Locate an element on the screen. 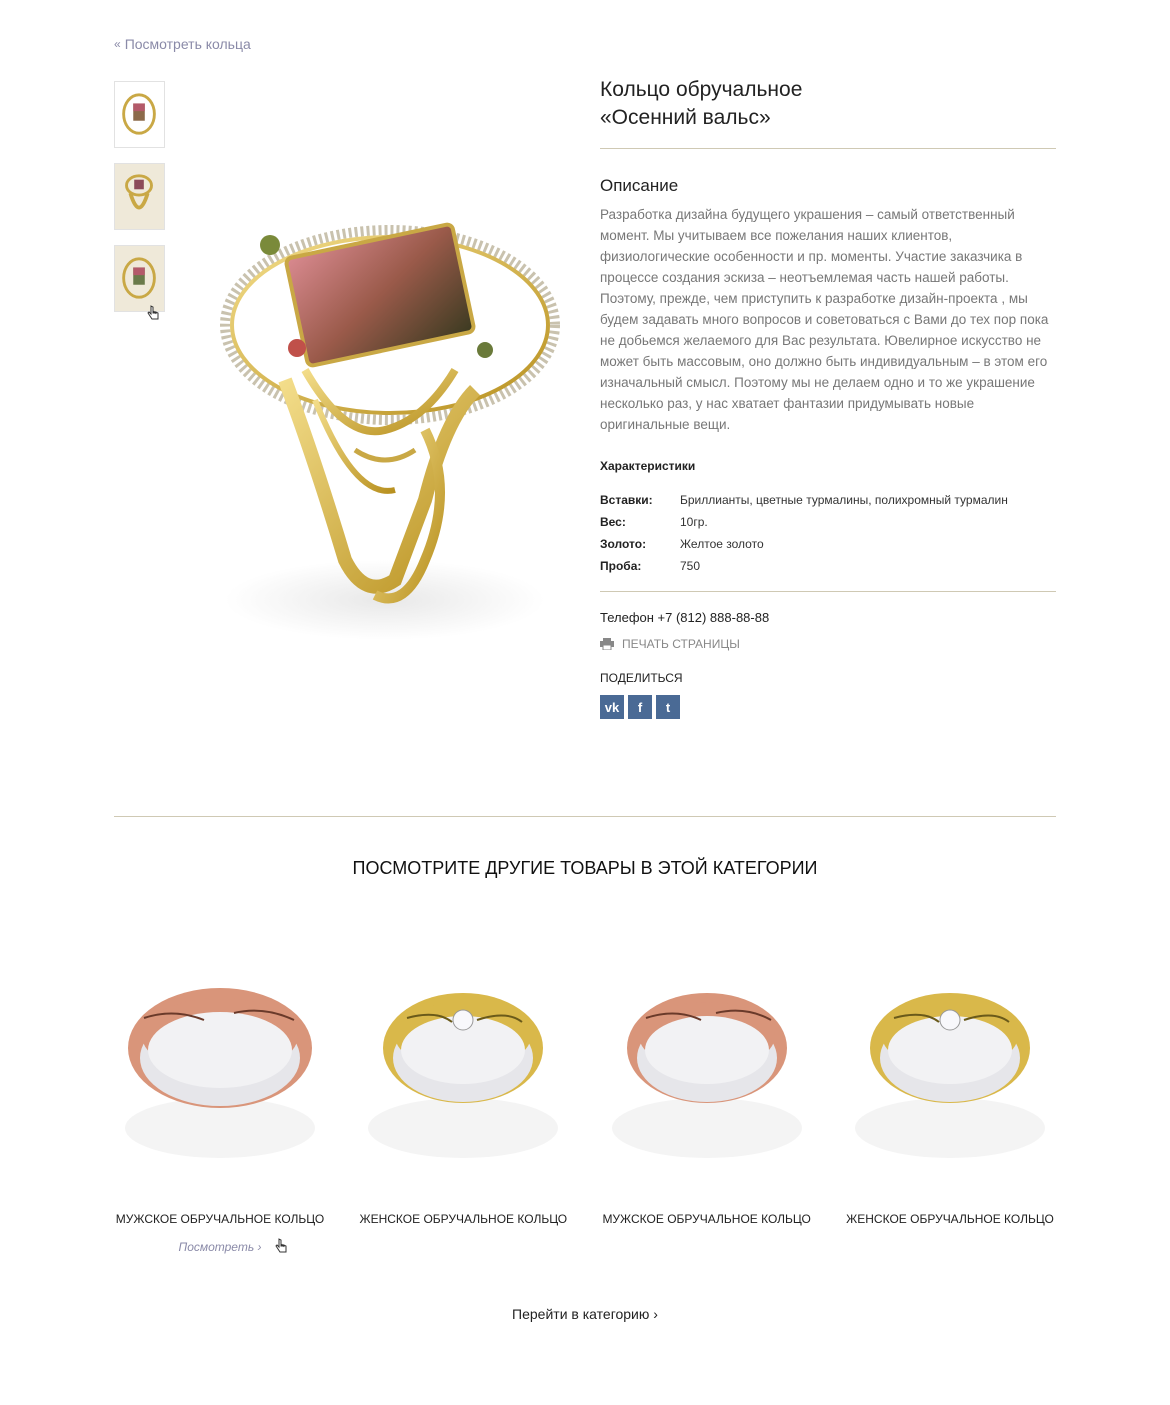 The height and width of the screenshot is (1405, 1170). print-page-link: ПЕЧАТЬ СТРАНИЦЫ is located at coordinates (828, 644).